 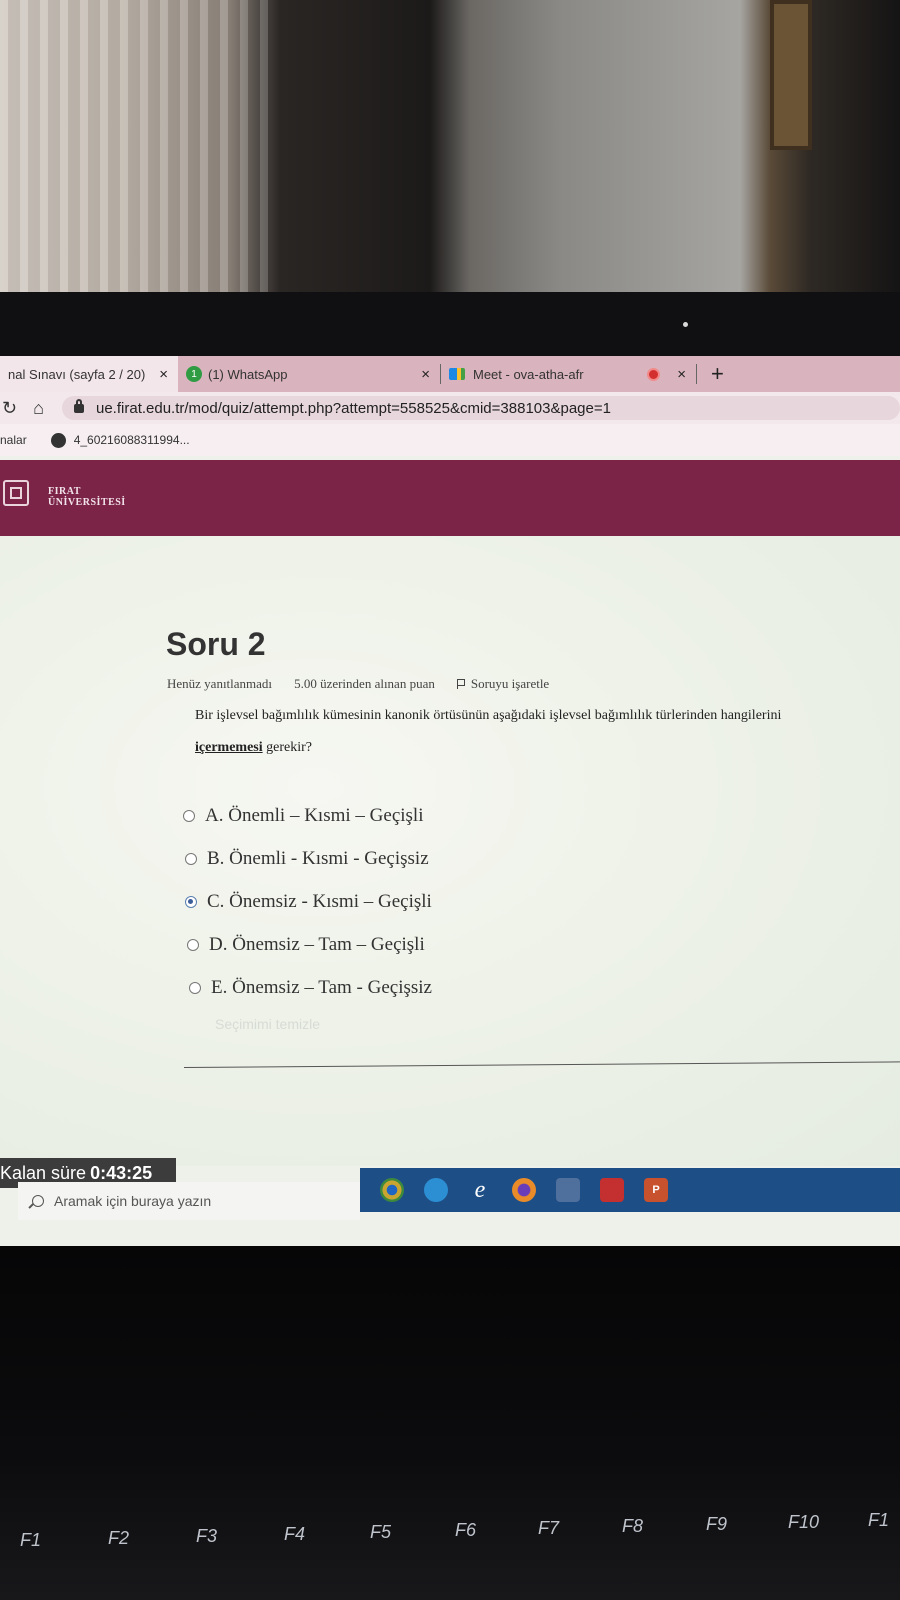 I want to click on answer-option-c: C. Önemsiz - Kısmi – Geçişli, so click(x=308, y=901).